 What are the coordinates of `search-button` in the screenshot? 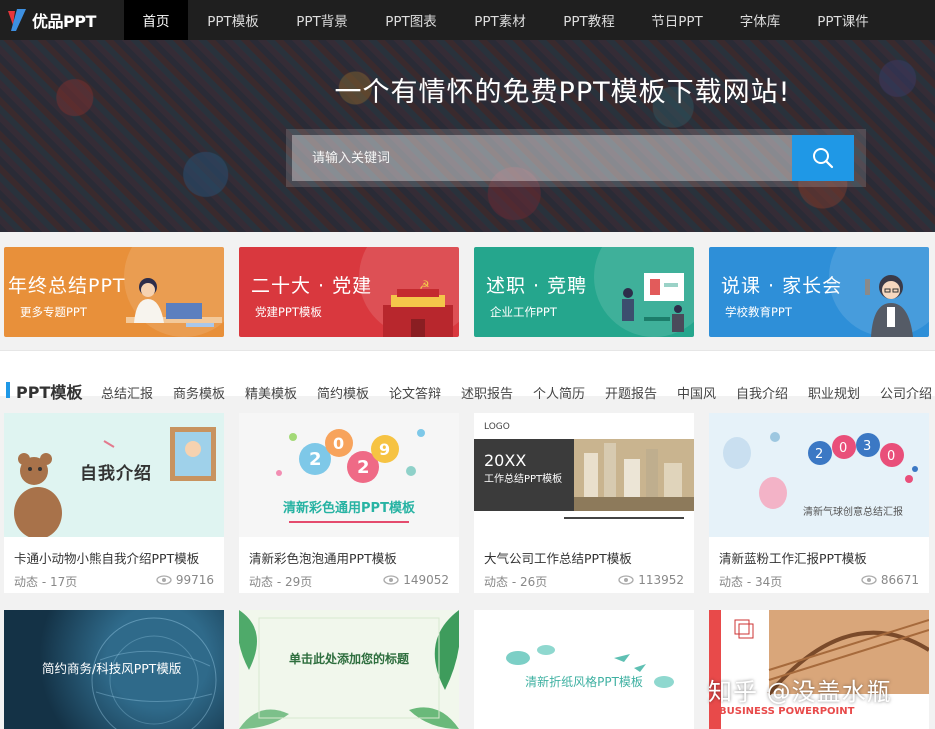 It's located at (823, 158).